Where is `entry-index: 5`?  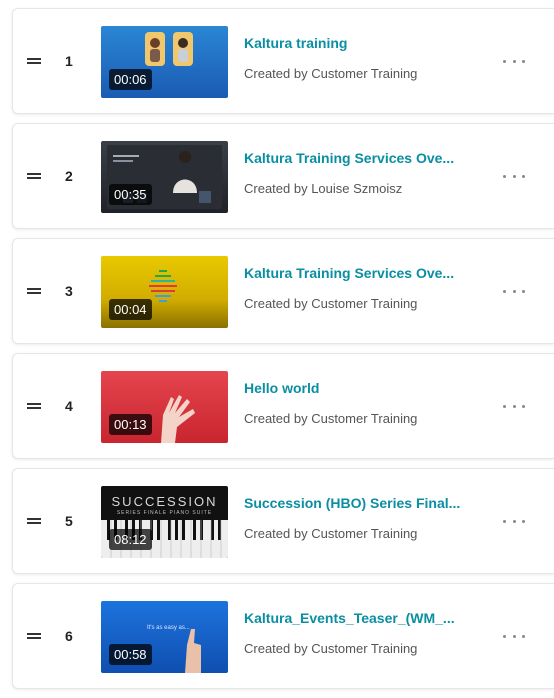 entry-index: 5 is located at coordinates (69, 521).